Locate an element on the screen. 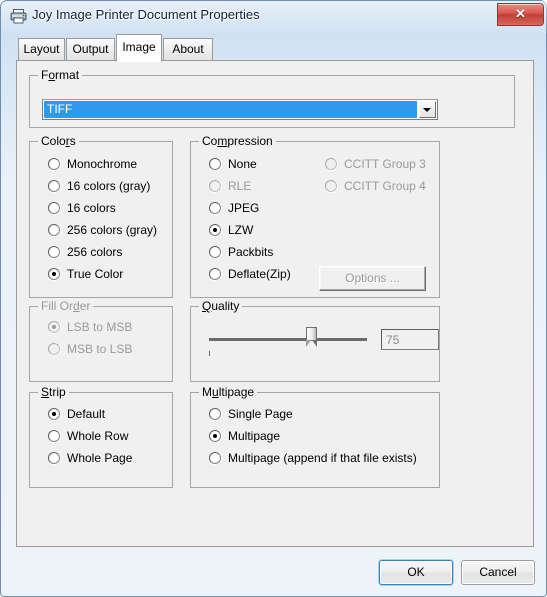 Image resolution: width=547 pixels, height=597 pixels. quality-value: 75 is located at coordinates (393, 340).